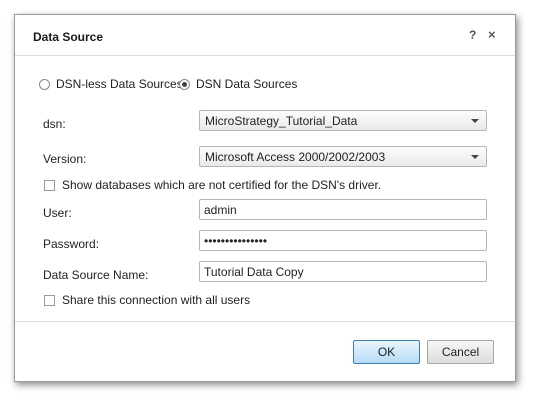 Image resolution: width=534 pixels, height=401 pixels. I want to click on dsn-less-radio-option: DSN-less Data Sources, so click(111, 84).